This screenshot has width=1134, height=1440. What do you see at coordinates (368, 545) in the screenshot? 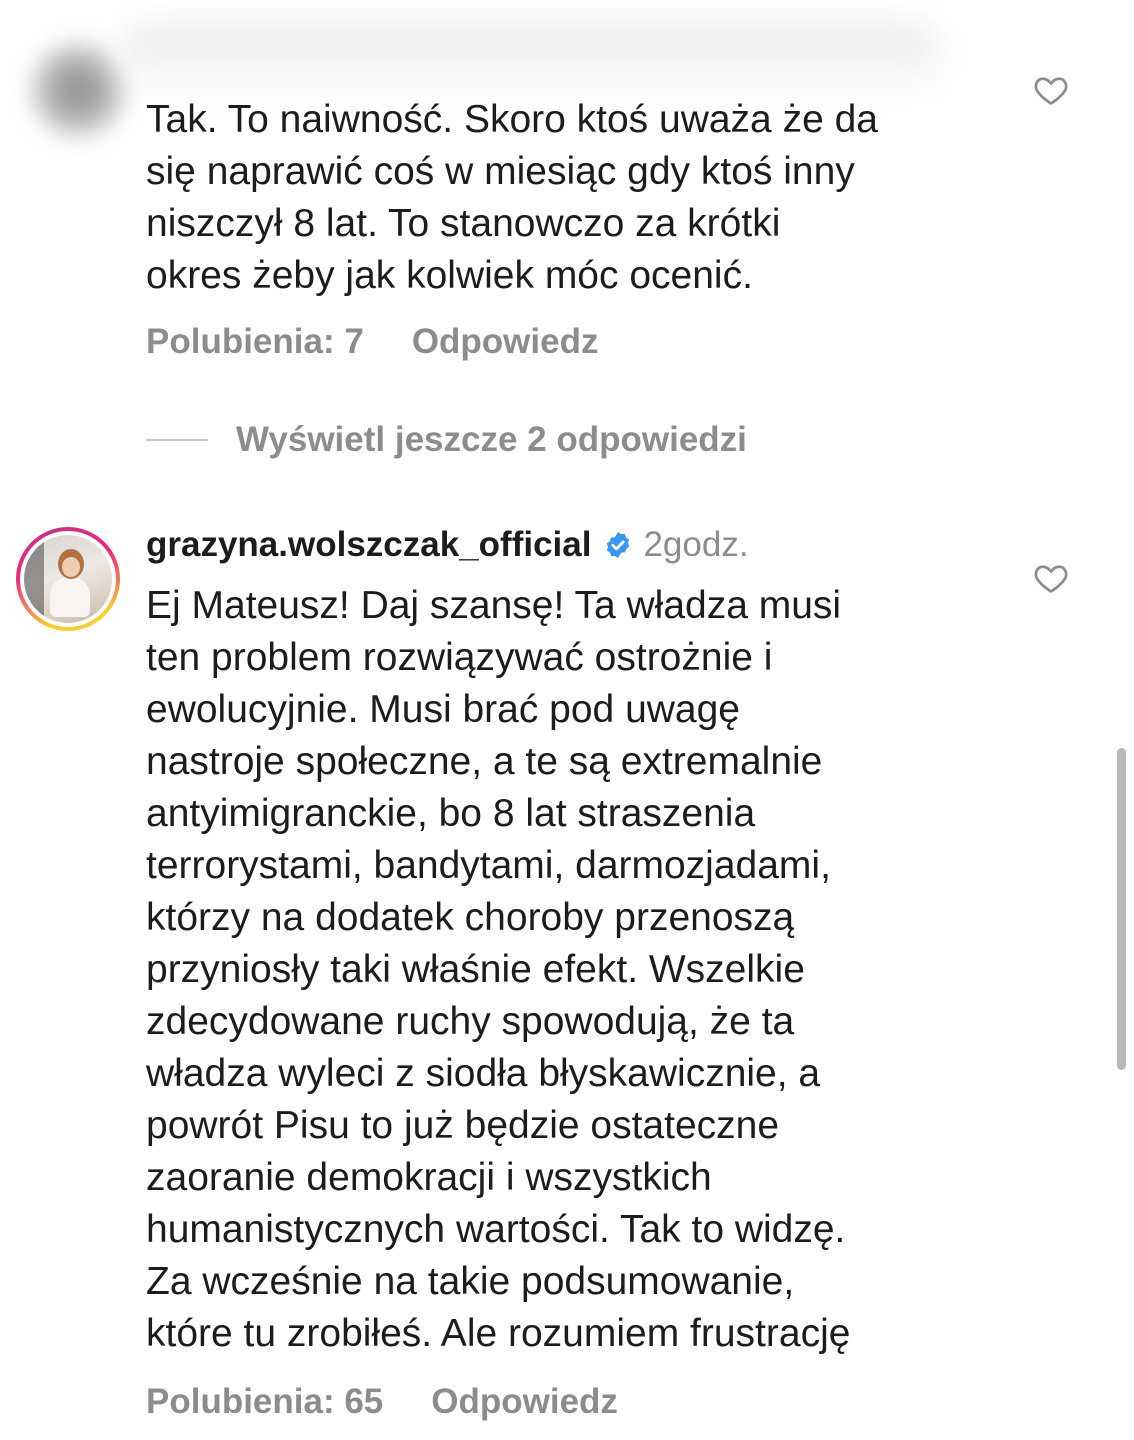
I see `username: grazyna.wolszczak_official` at bounding box center [368, 545].